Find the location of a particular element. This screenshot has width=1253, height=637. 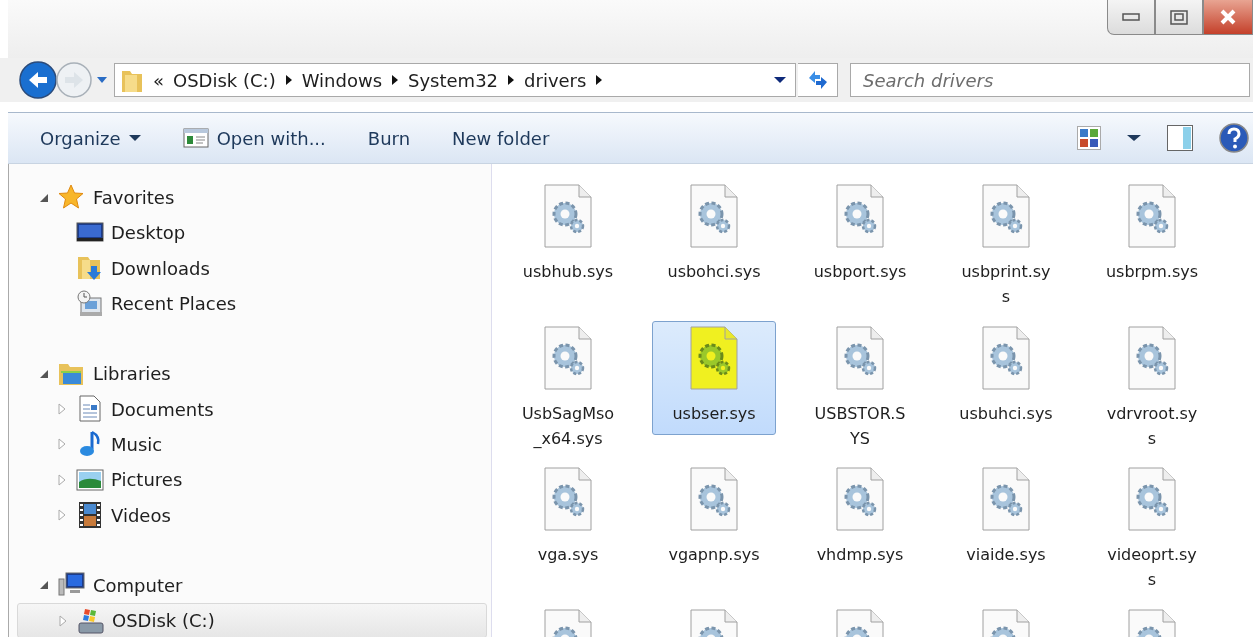

breadcrumb-item: drivers is located at coordinates (555, 80).